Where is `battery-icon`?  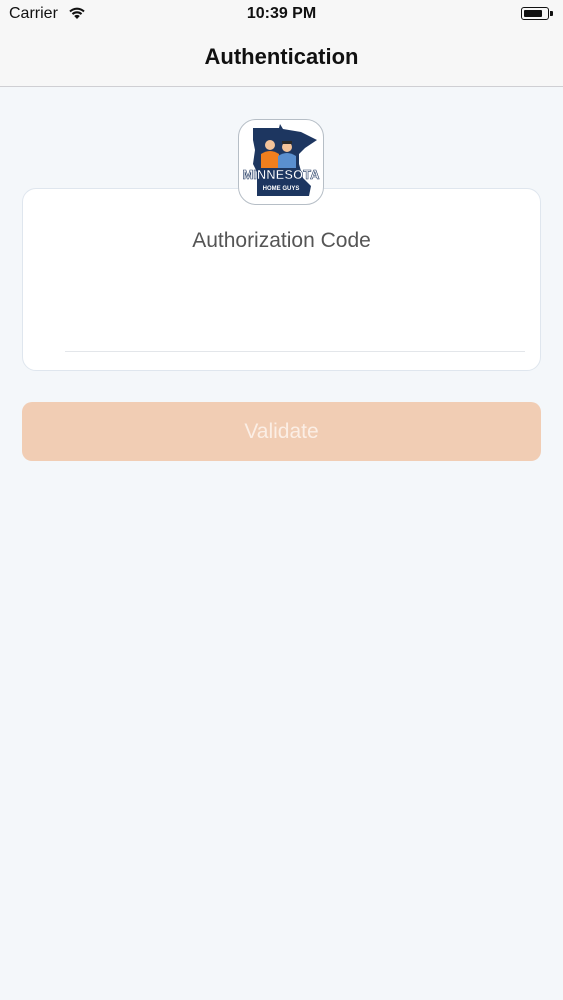
battery-icon is located at coordinates (535, 13).